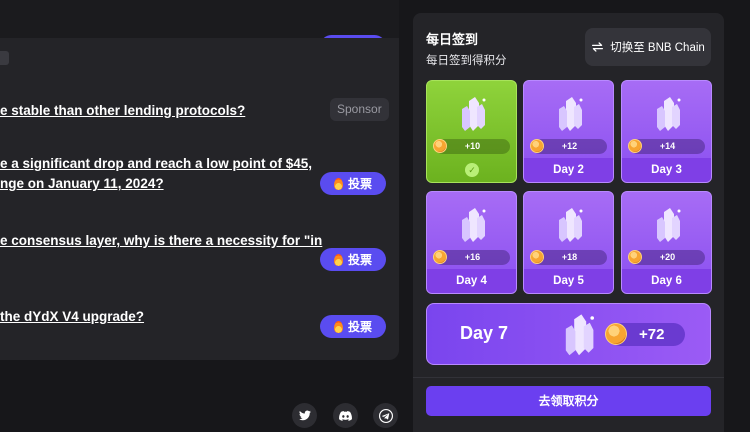 The width and height of the screenshot is (750, 432). What do you see at coordinates (4, 58) in the screenshot?
I see `tag-fragment` at bounding box center [4, 58].